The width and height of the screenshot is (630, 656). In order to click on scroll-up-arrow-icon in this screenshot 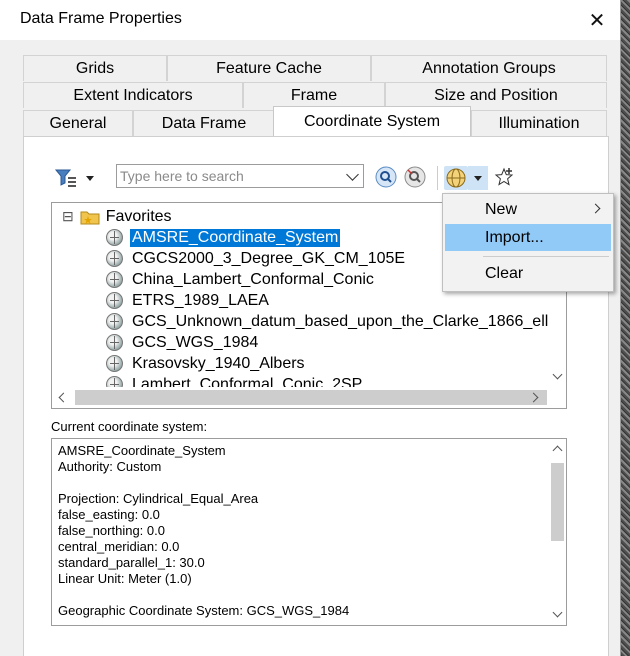, I will do `click(557, 450)`.